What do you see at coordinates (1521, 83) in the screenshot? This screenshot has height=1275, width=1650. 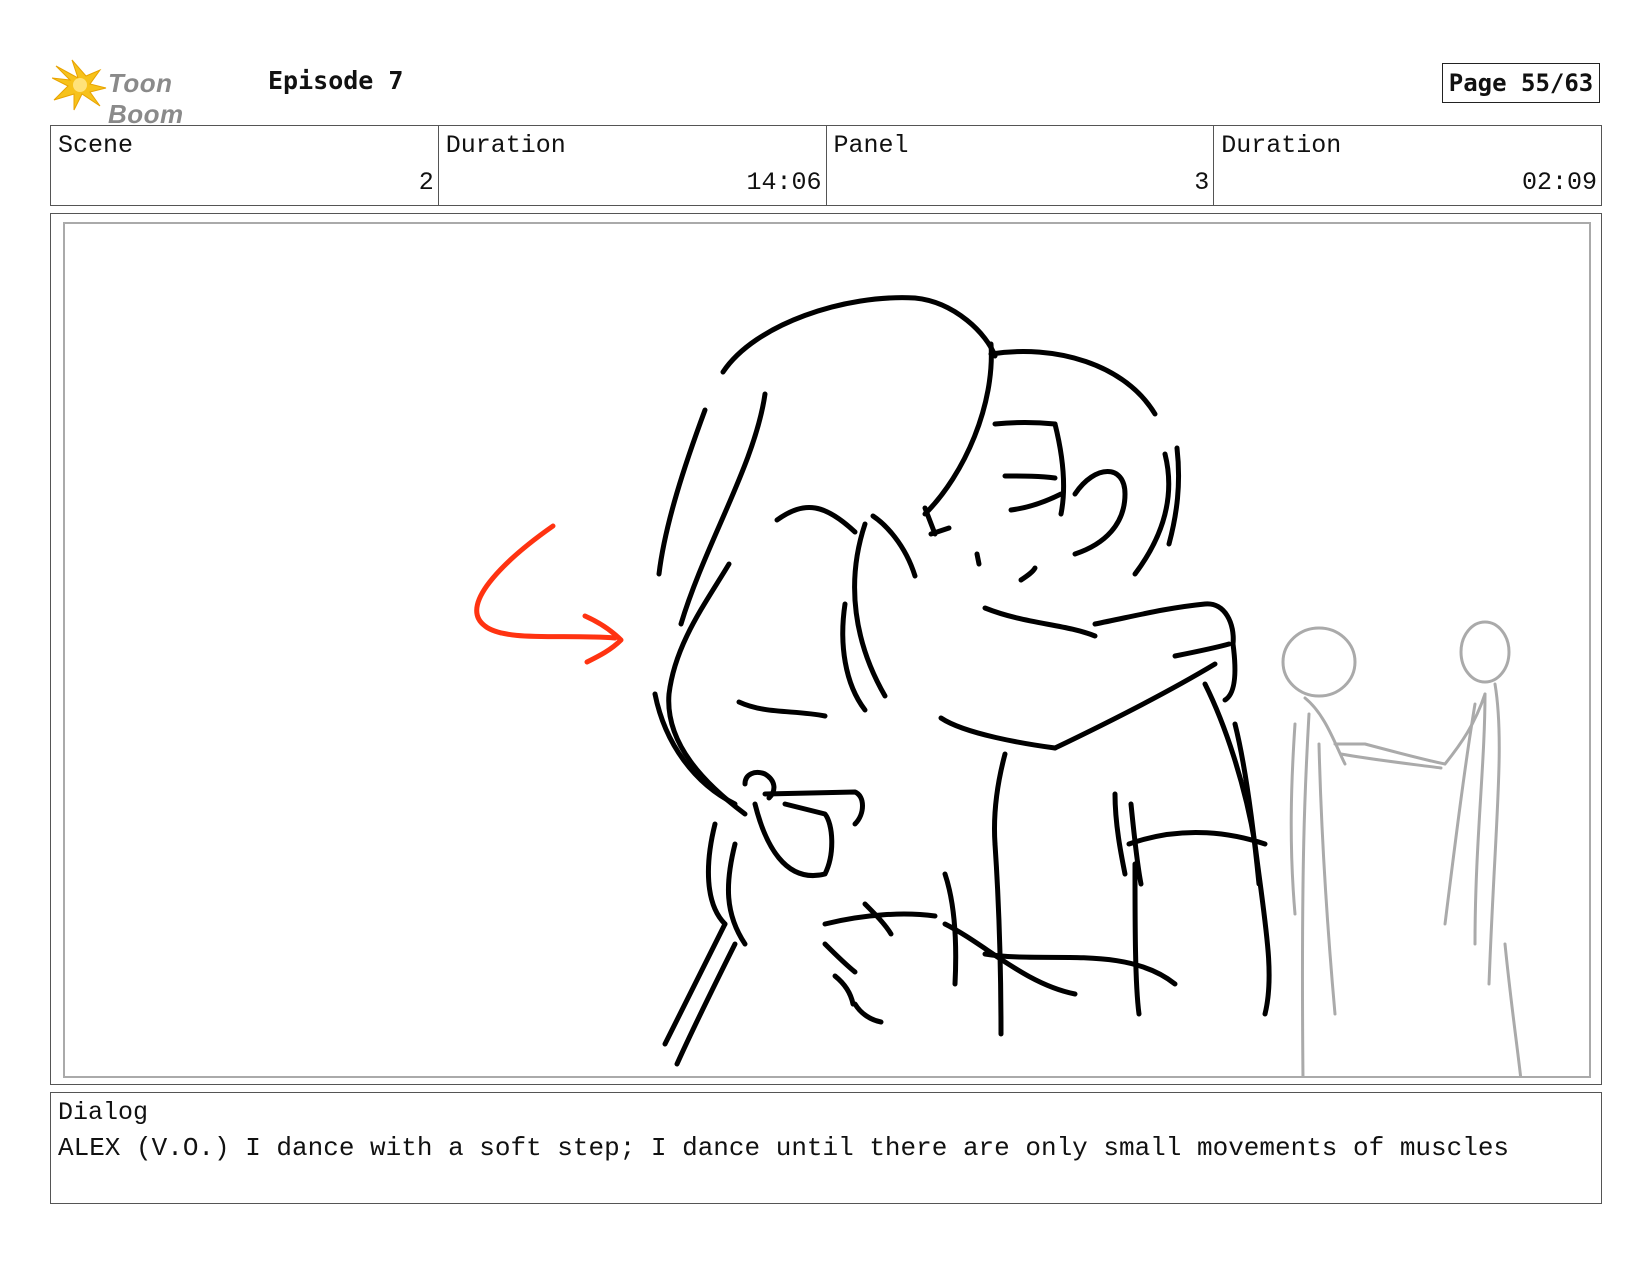 I see `page-number: Page 55/63` at bounding box center [1521, 83].